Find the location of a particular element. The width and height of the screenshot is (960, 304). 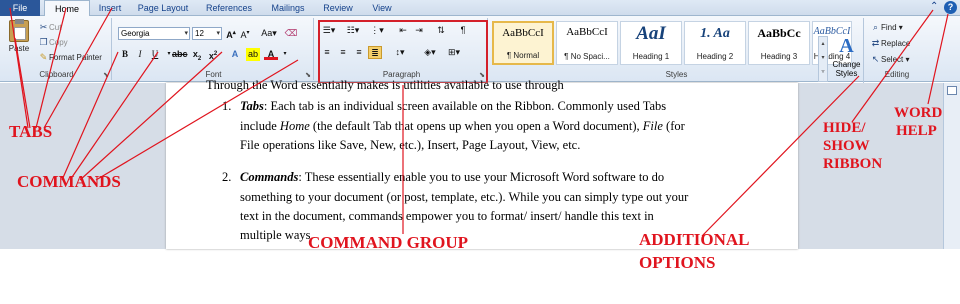

cut-label: Cut is located at coordinates (55, 27).